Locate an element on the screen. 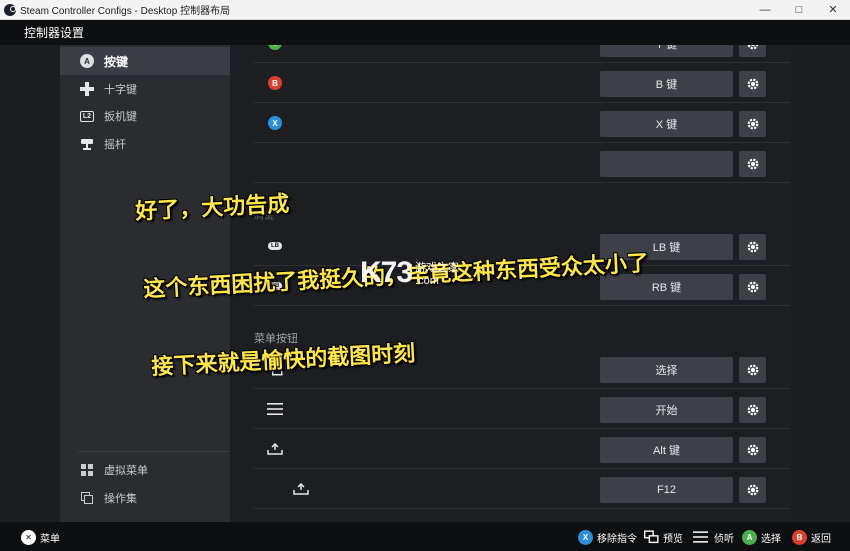 The width and height of the screenshot is (850, 551). binding-value-button: F12 is located at coordinates (666, 490).